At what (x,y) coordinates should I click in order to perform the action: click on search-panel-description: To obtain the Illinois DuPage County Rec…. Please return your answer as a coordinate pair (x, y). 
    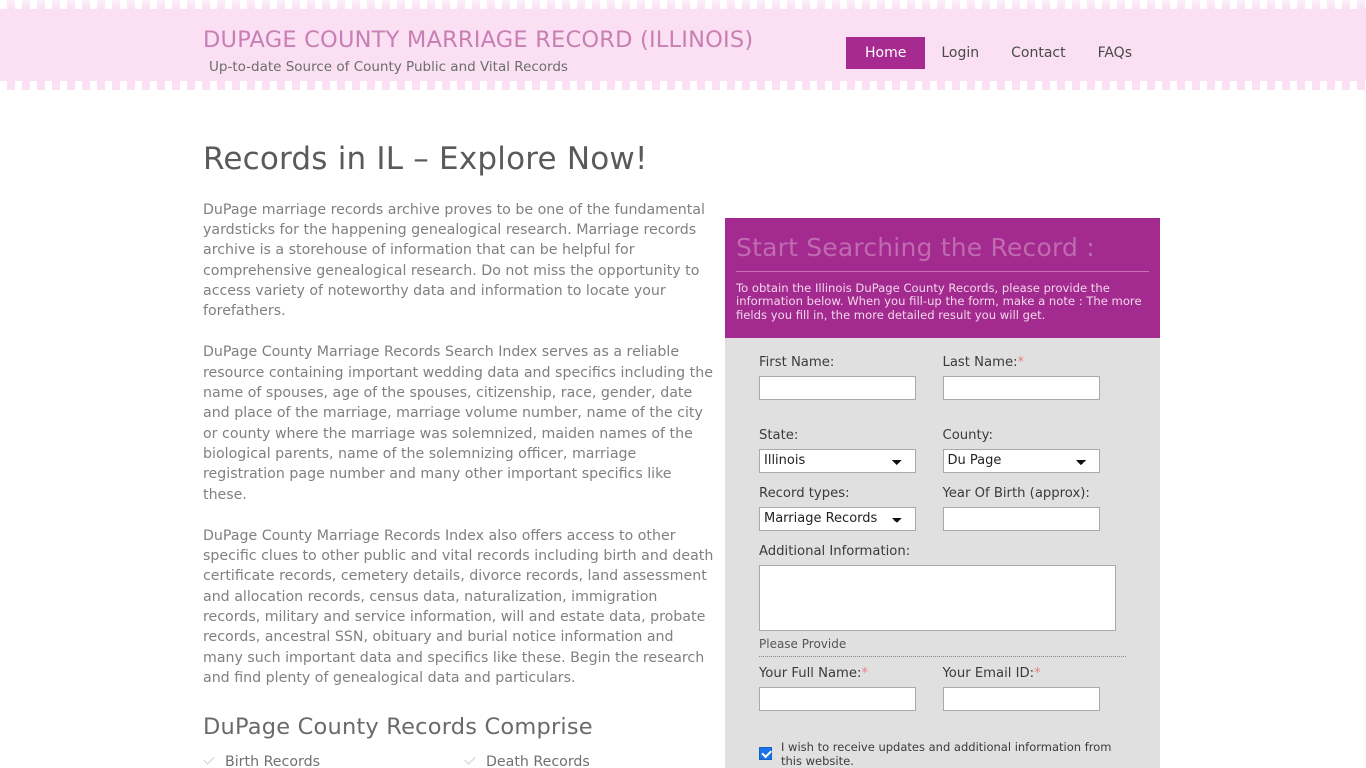
    Looking at the image, I should click on (939, 301).